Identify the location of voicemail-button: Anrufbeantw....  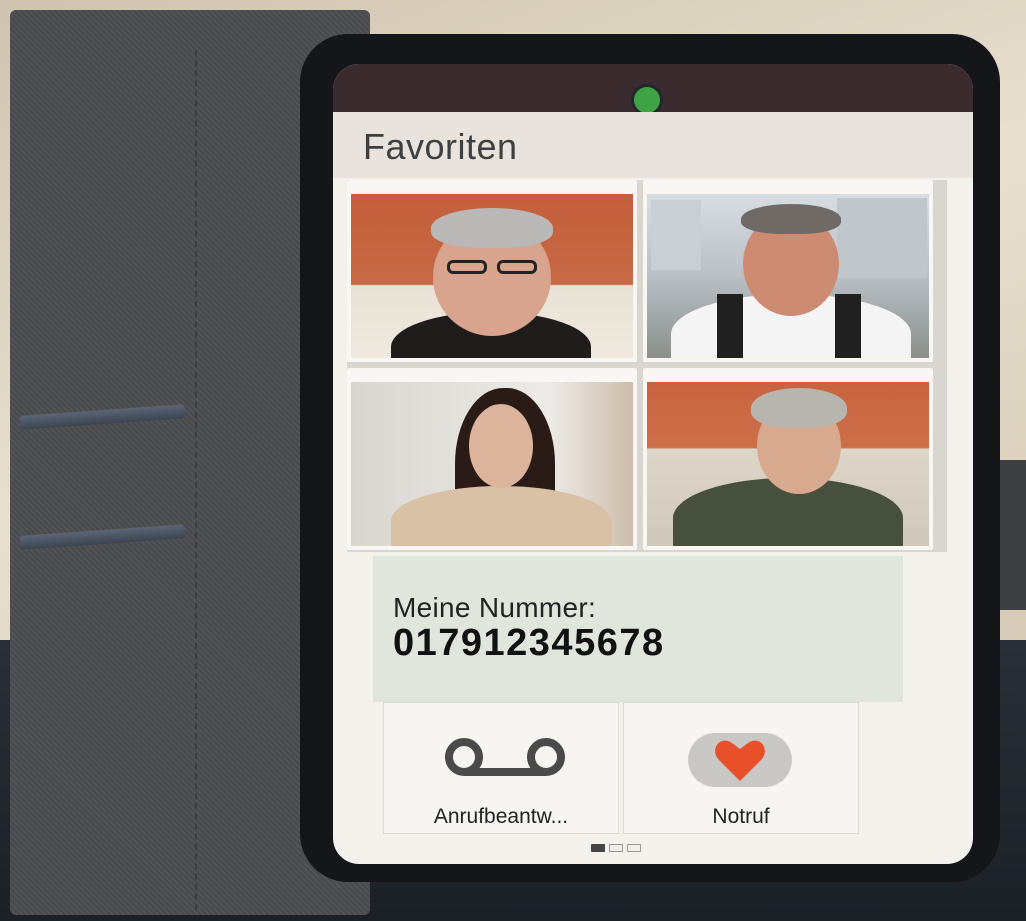
(501, 768).